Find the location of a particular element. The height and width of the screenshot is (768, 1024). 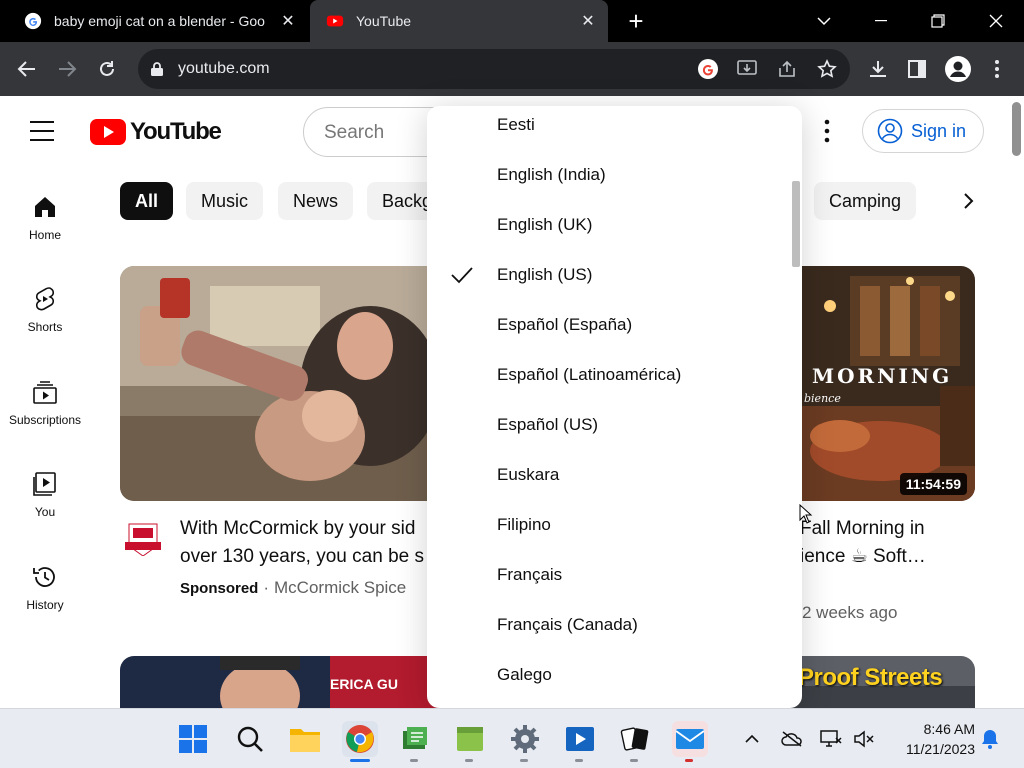

chrome-taskbar-icon is located at coordinates (360, 739).